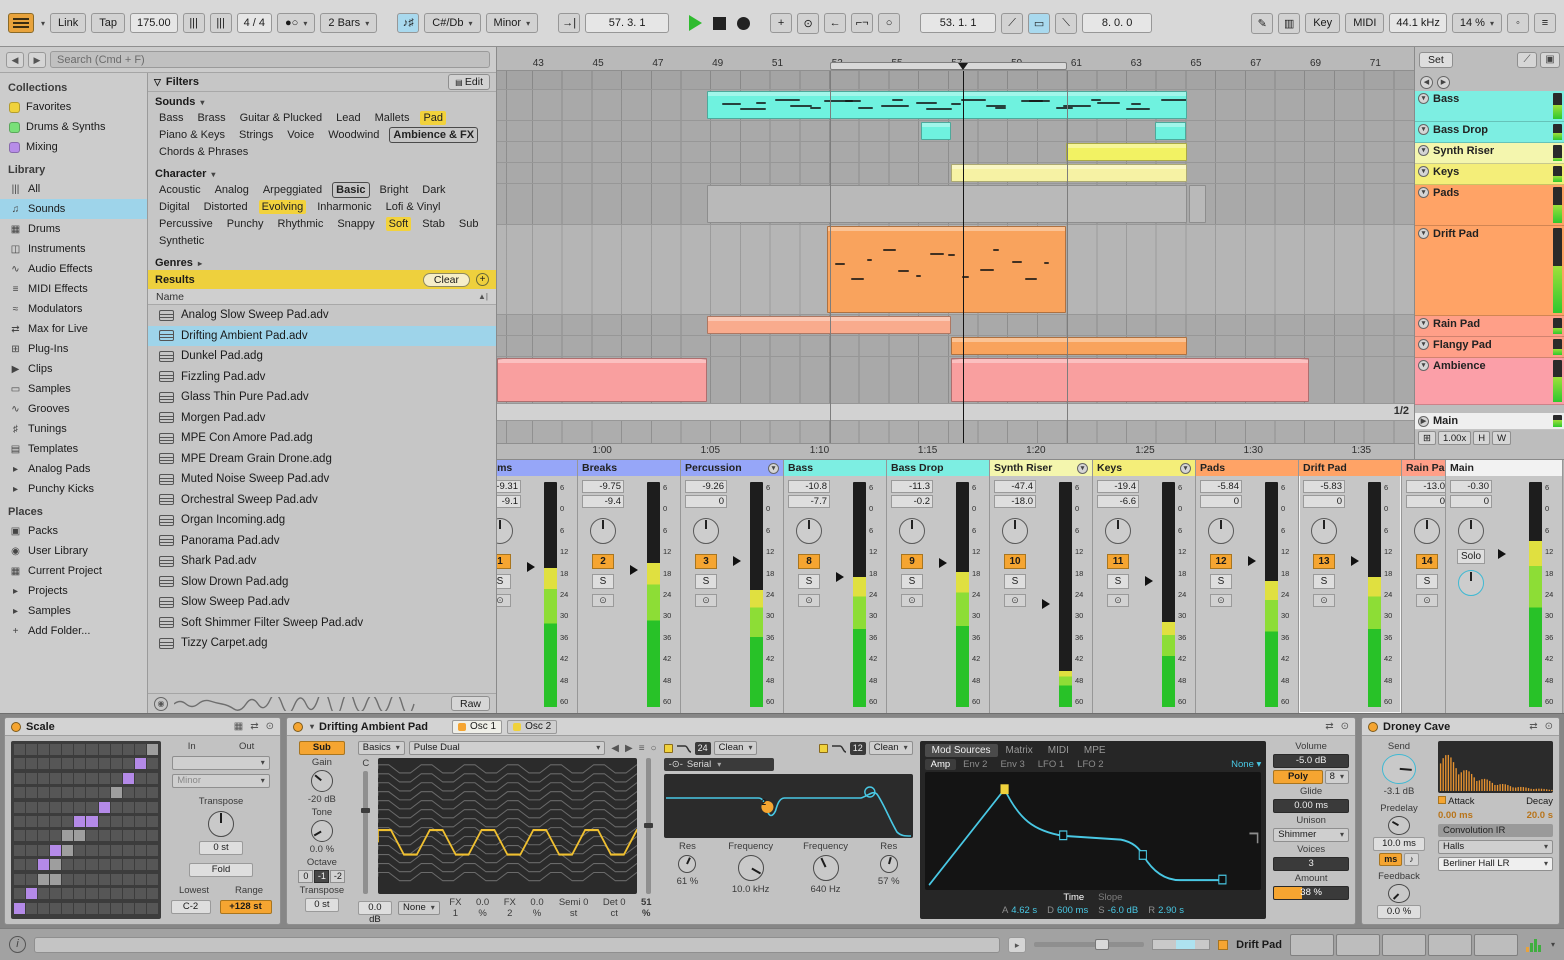 This screenshot has width=1564, height=960. Describe the element at coordinates (322, 377) in the screenshot. I see `list-item-fizzling-pad-adv: Fizzling Pad.adv` at that location.